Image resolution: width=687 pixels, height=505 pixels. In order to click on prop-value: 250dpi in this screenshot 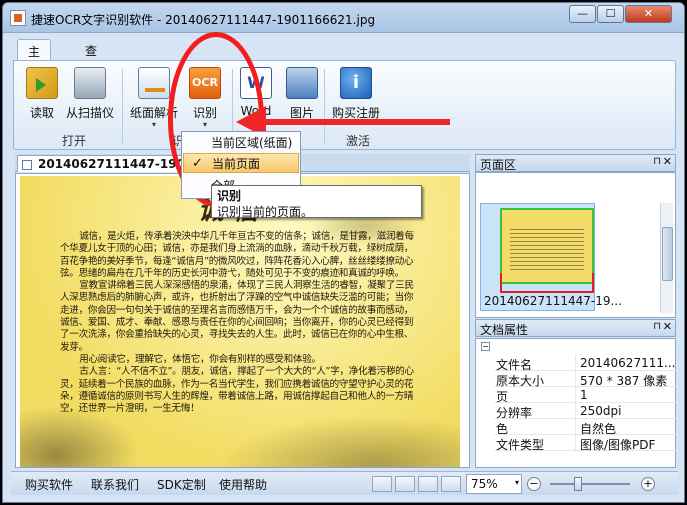, I will do `click(601, 411)`.